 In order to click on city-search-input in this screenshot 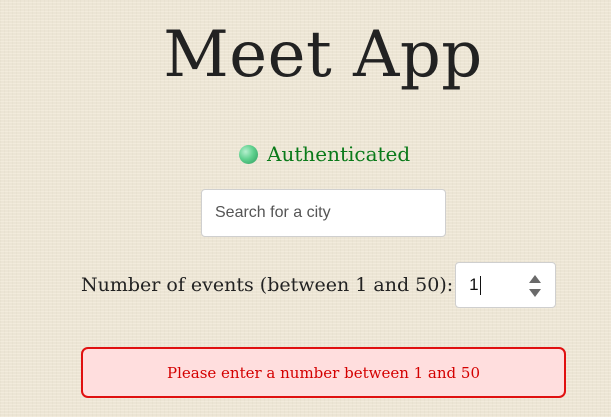, I will do `click(323, 213)`.